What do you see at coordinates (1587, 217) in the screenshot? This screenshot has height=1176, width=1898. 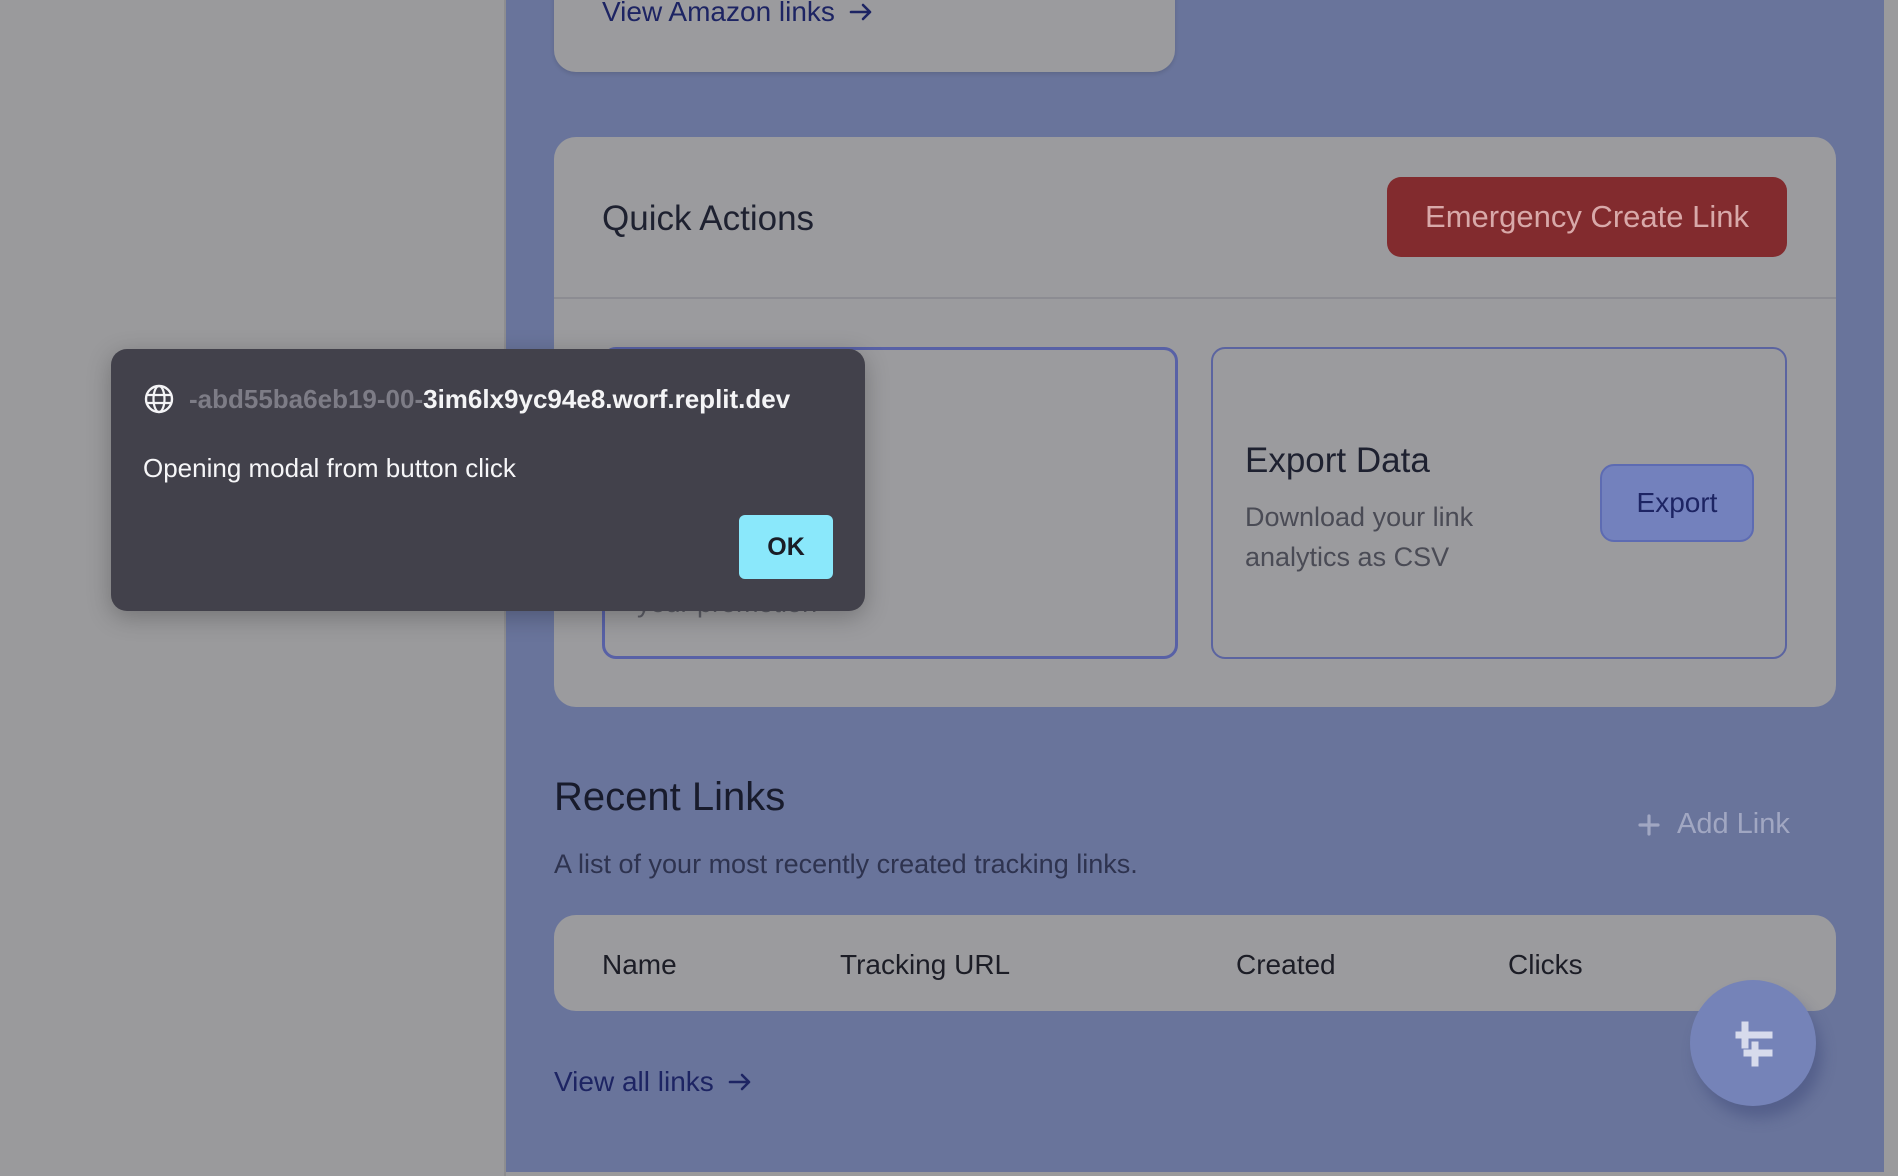 I see `emergency-create-link-button: Emergency Create Link` at bounding box center [1587, 217].